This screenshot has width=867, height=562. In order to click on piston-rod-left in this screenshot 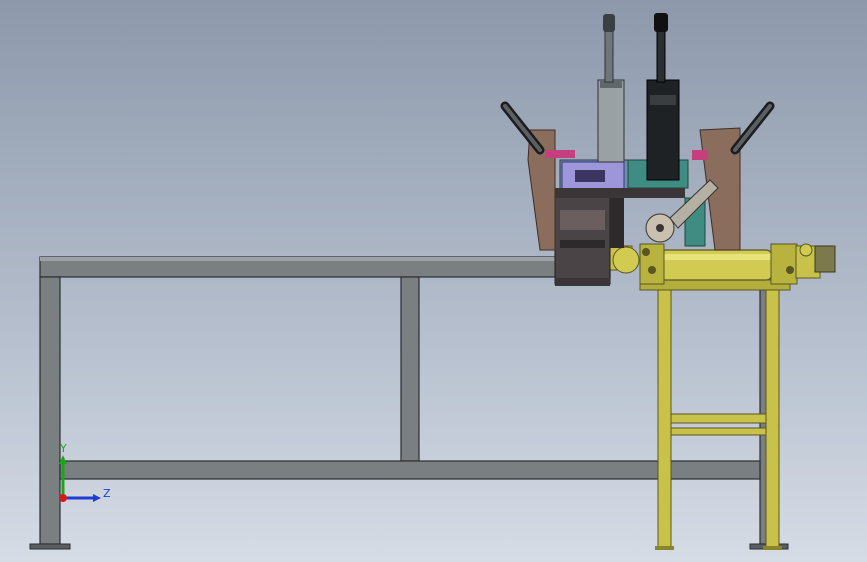, I will do `click(609, 56)`.